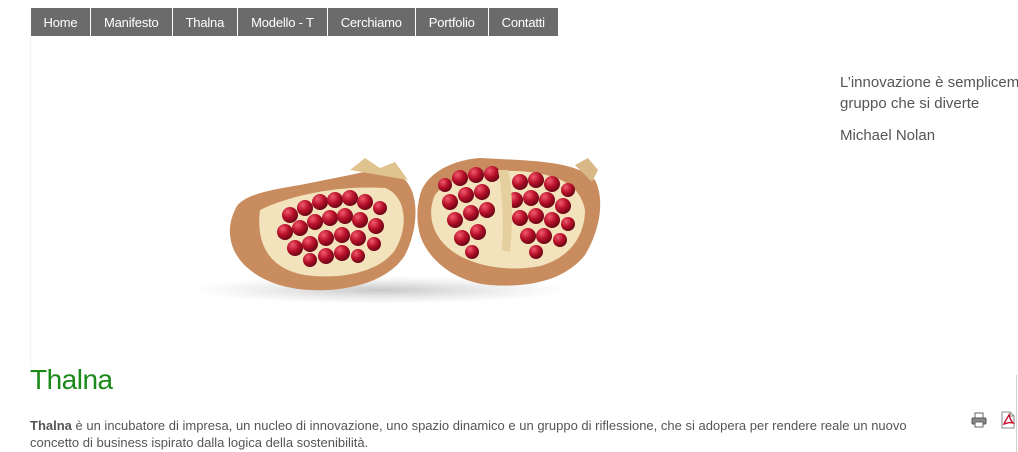  What do you see at coordinates (979, 420) in the screenshot?
I see `print-icon` at bounding box center [979, 420].